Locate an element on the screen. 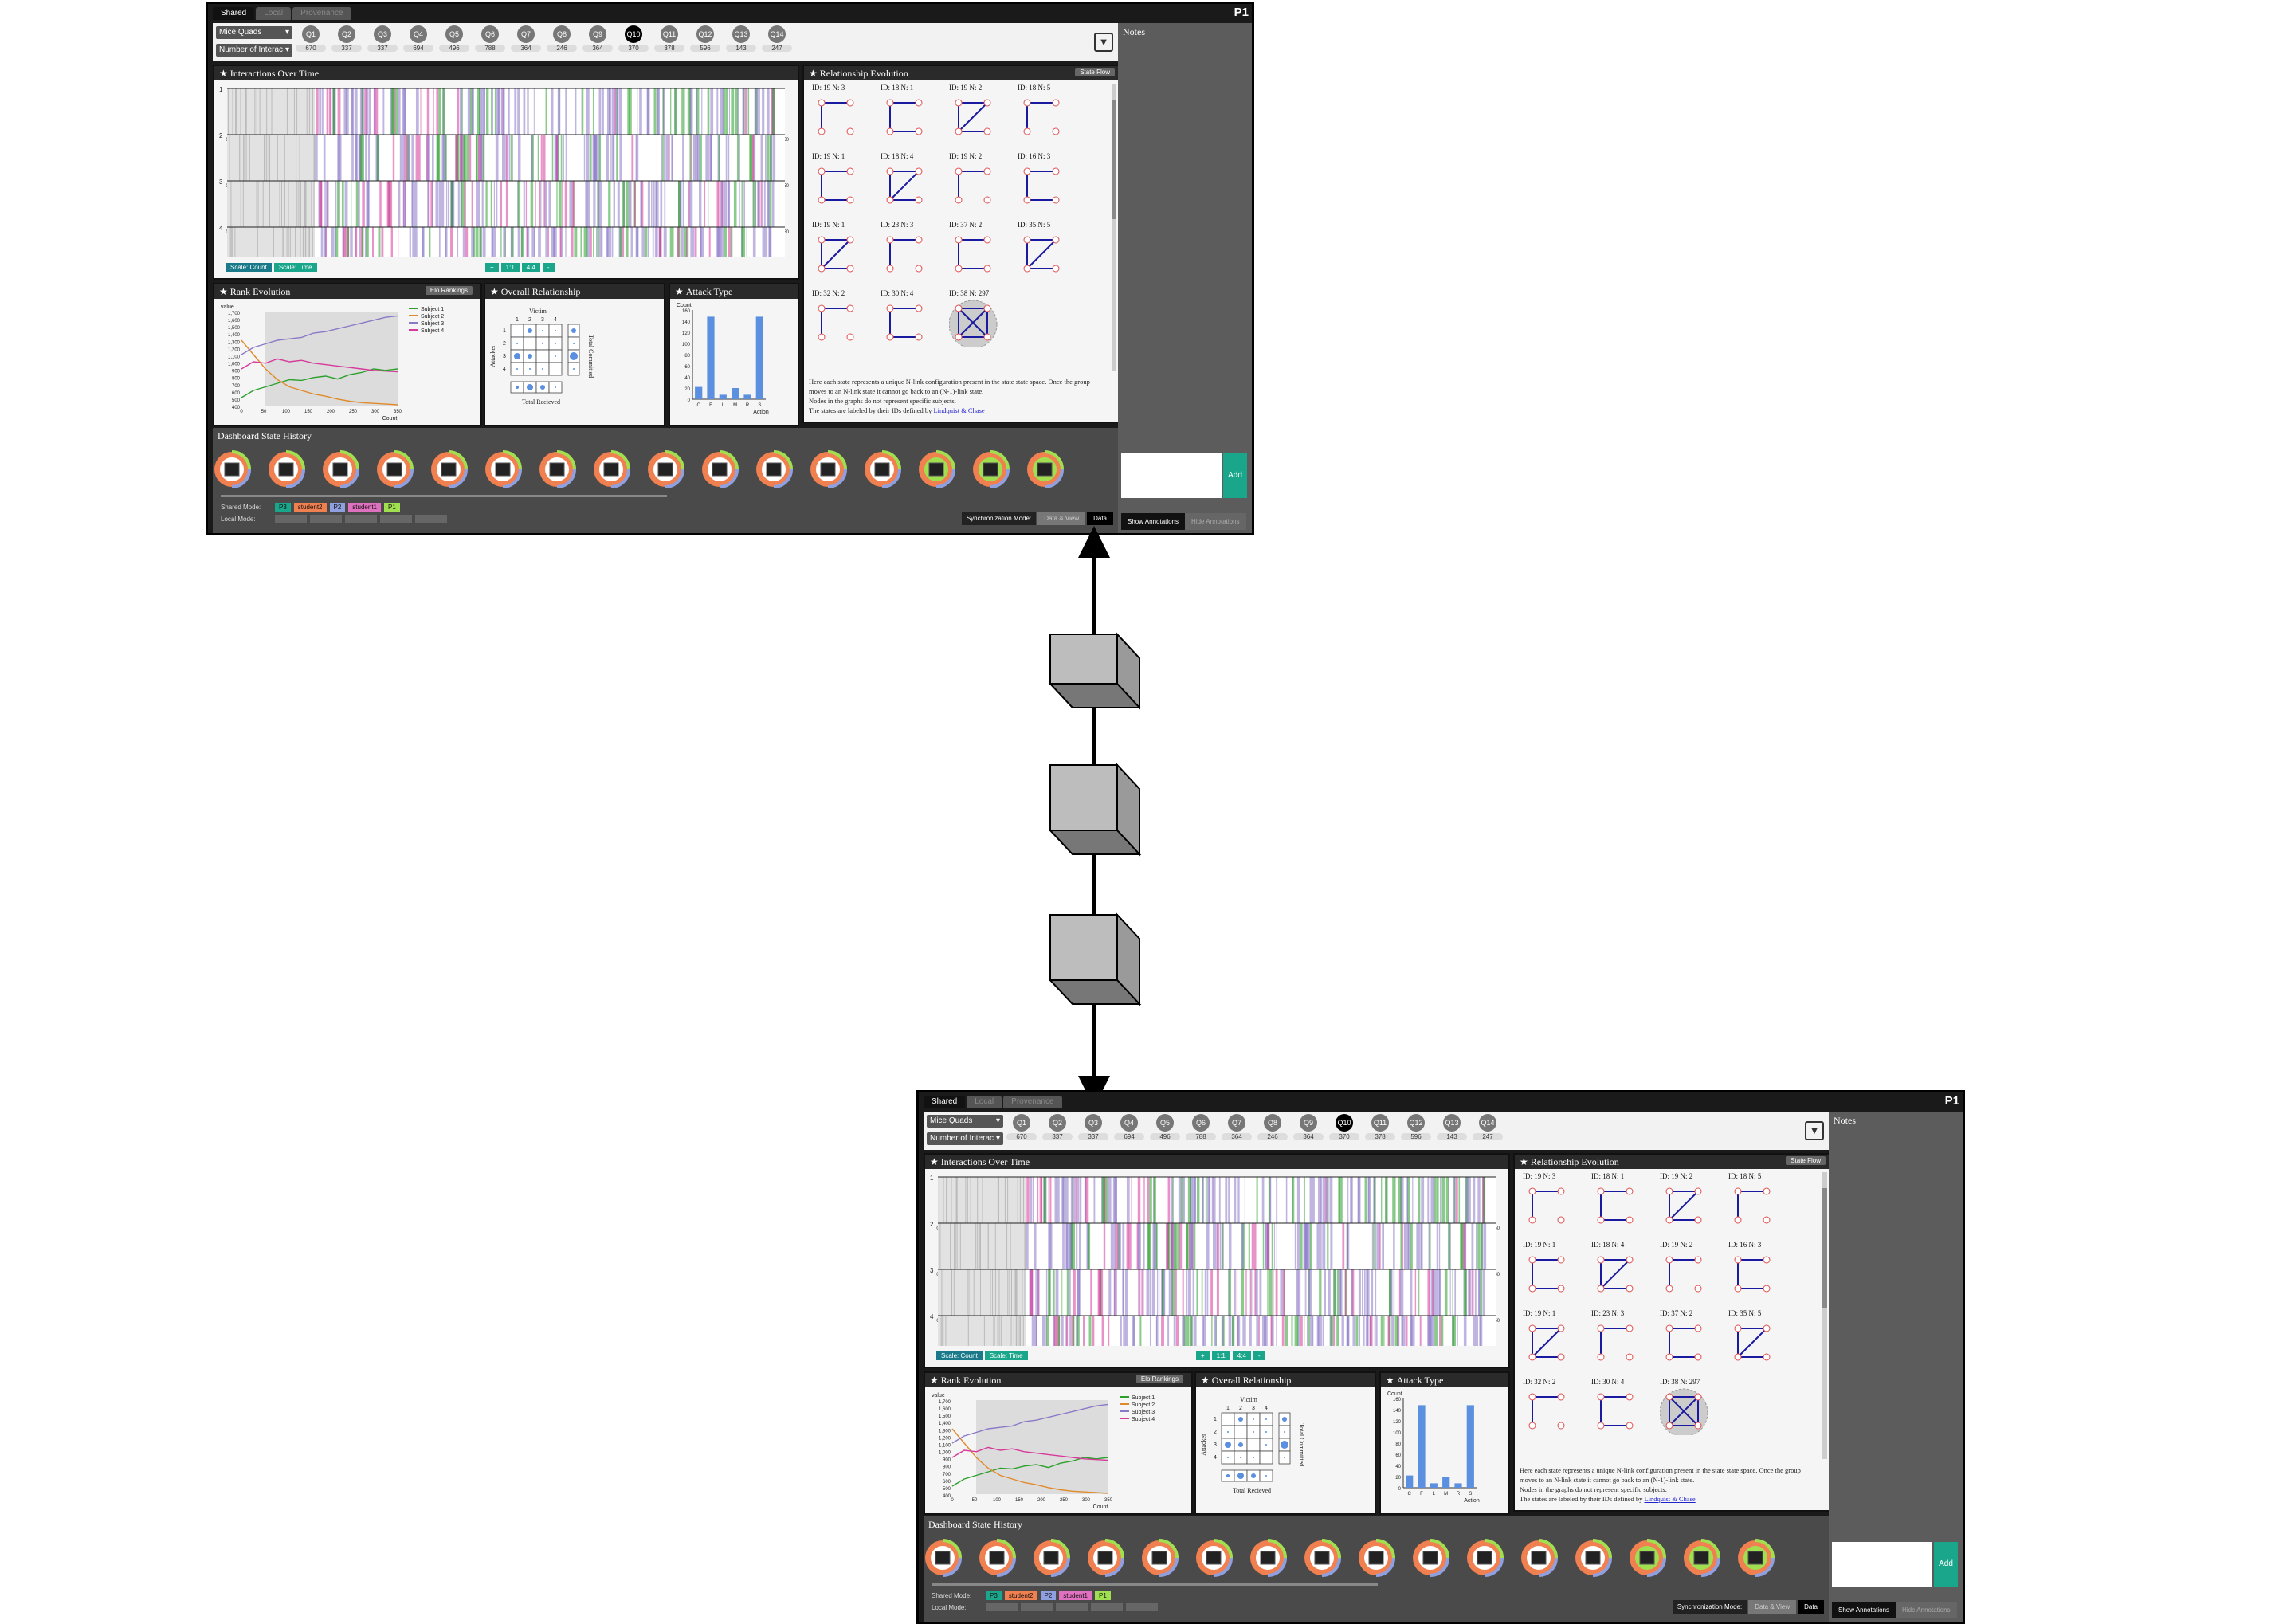 This screenshot has width=2271, height=1624. quad-item: Q10 370 is located at coordinates (633, 38).